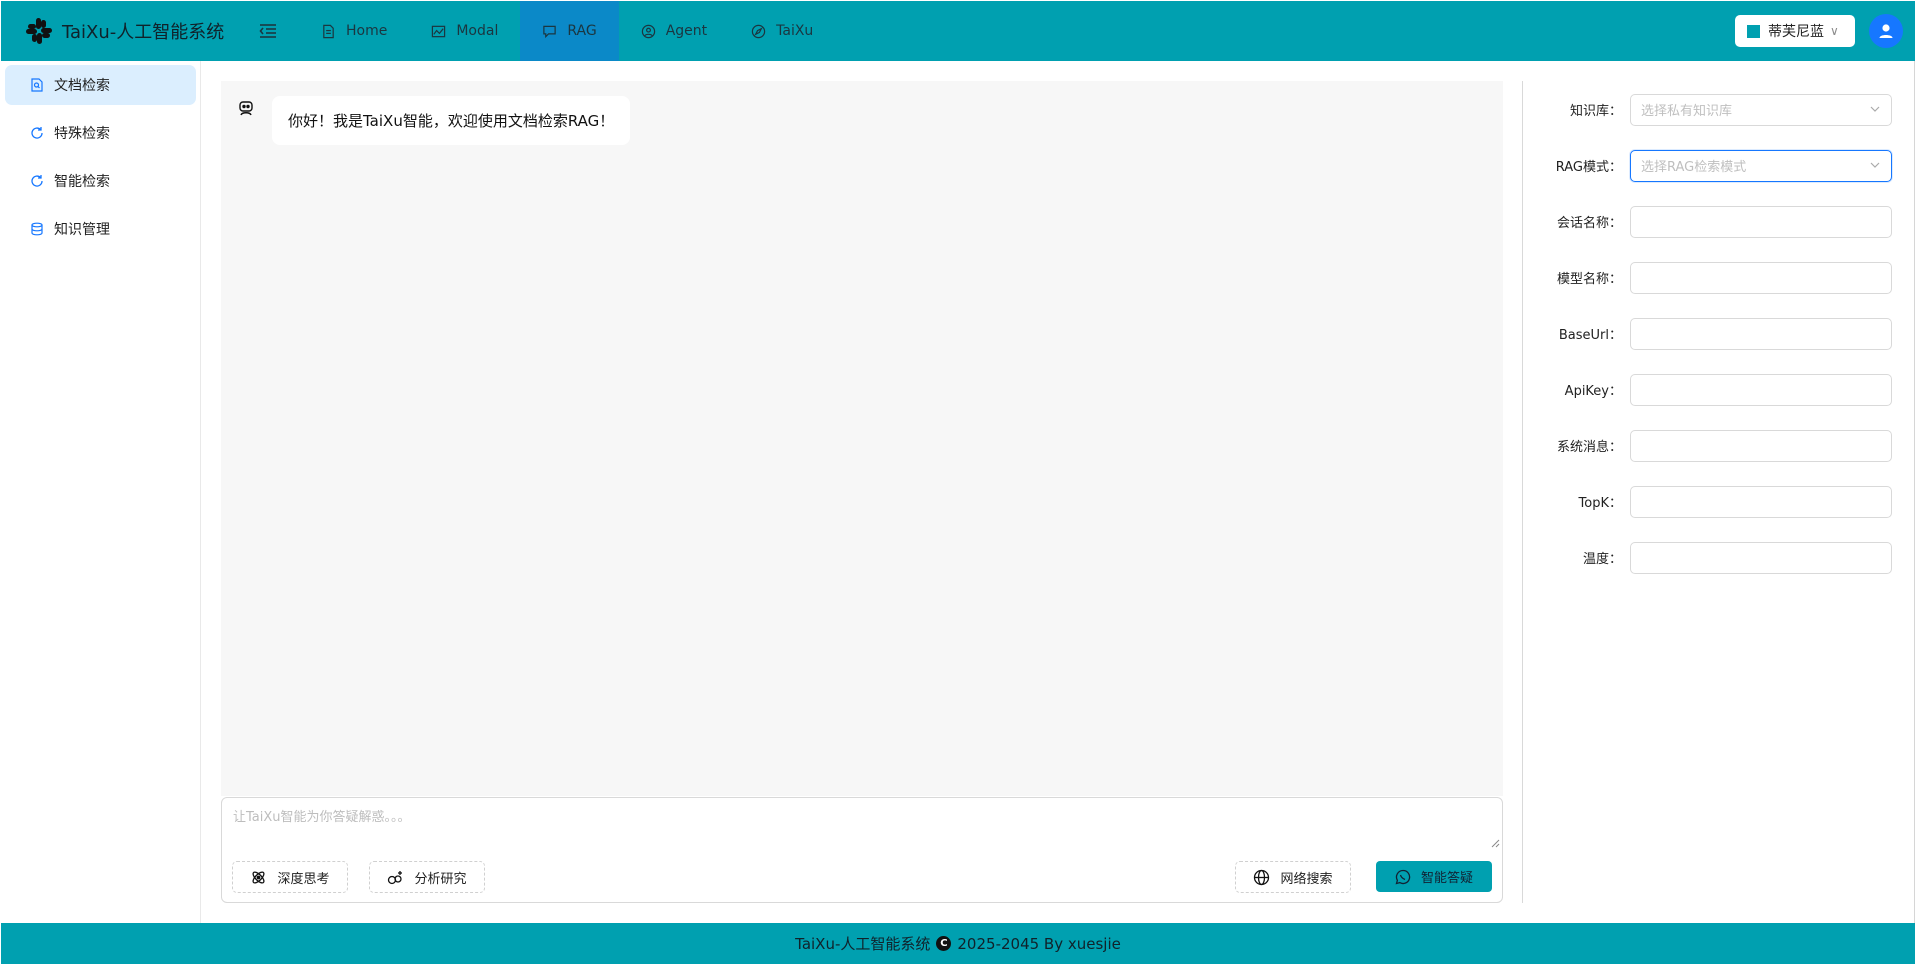  I want to click on base-url-input, so click(1761, 333).